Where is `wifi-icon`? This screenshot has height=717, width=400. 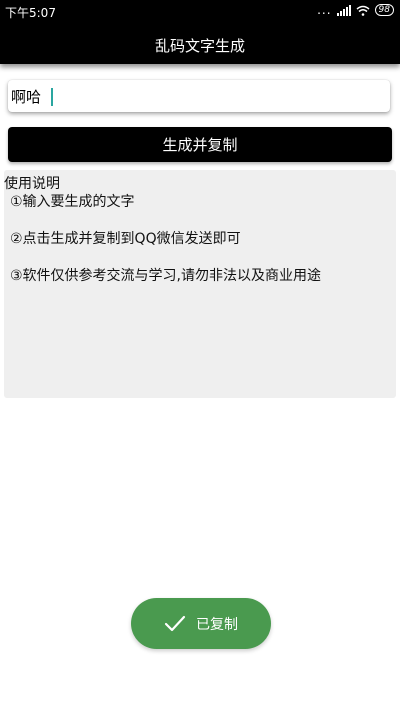 wifi-icon is located at coordinates (363, 10).